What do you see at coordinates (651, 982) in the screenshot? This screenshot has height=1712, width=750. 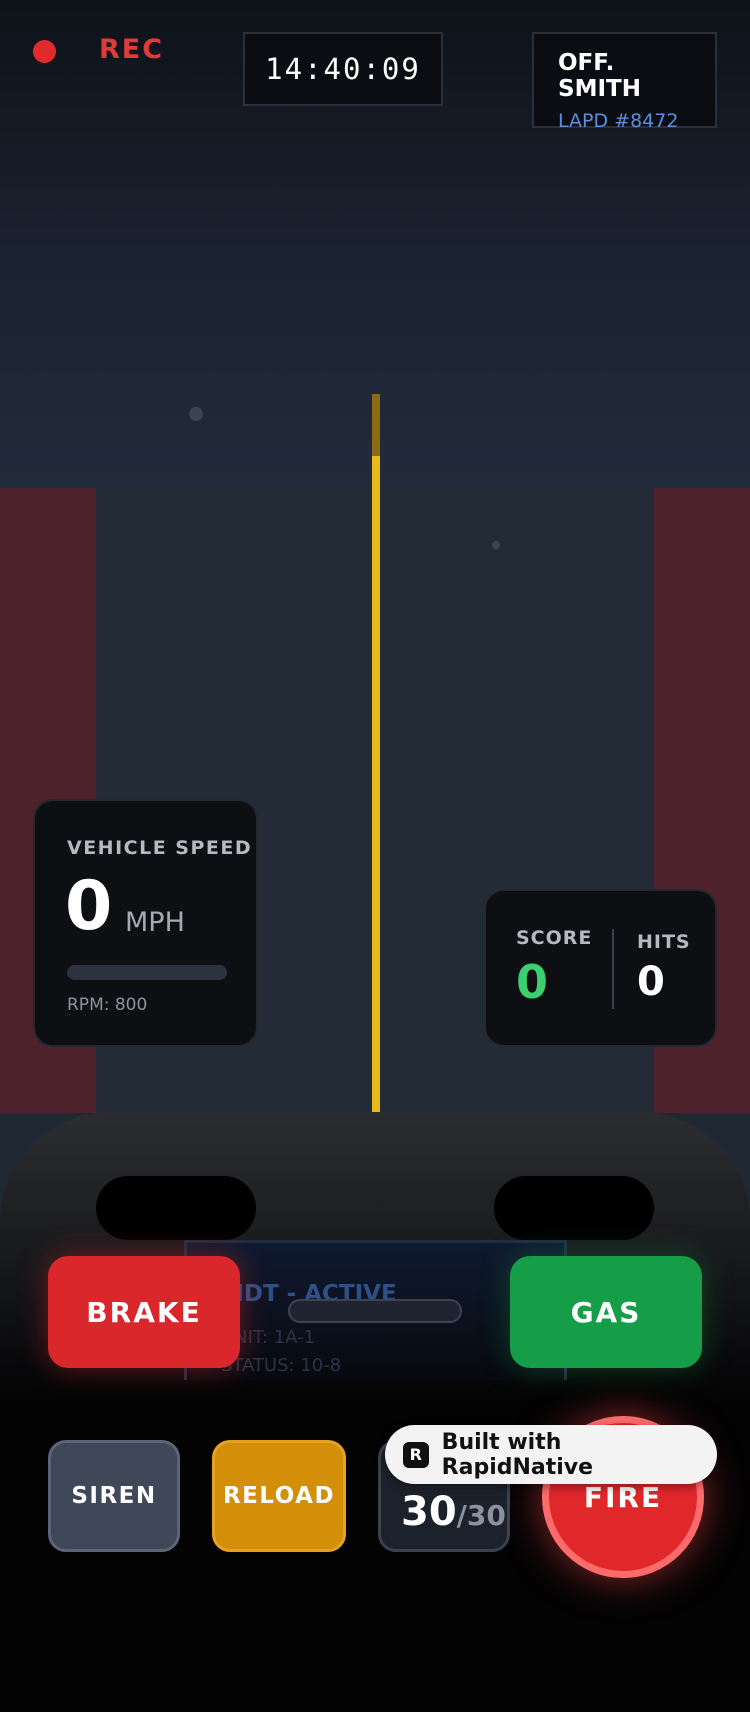 I see `hits-value: 0` at bounding box center [651, 982].